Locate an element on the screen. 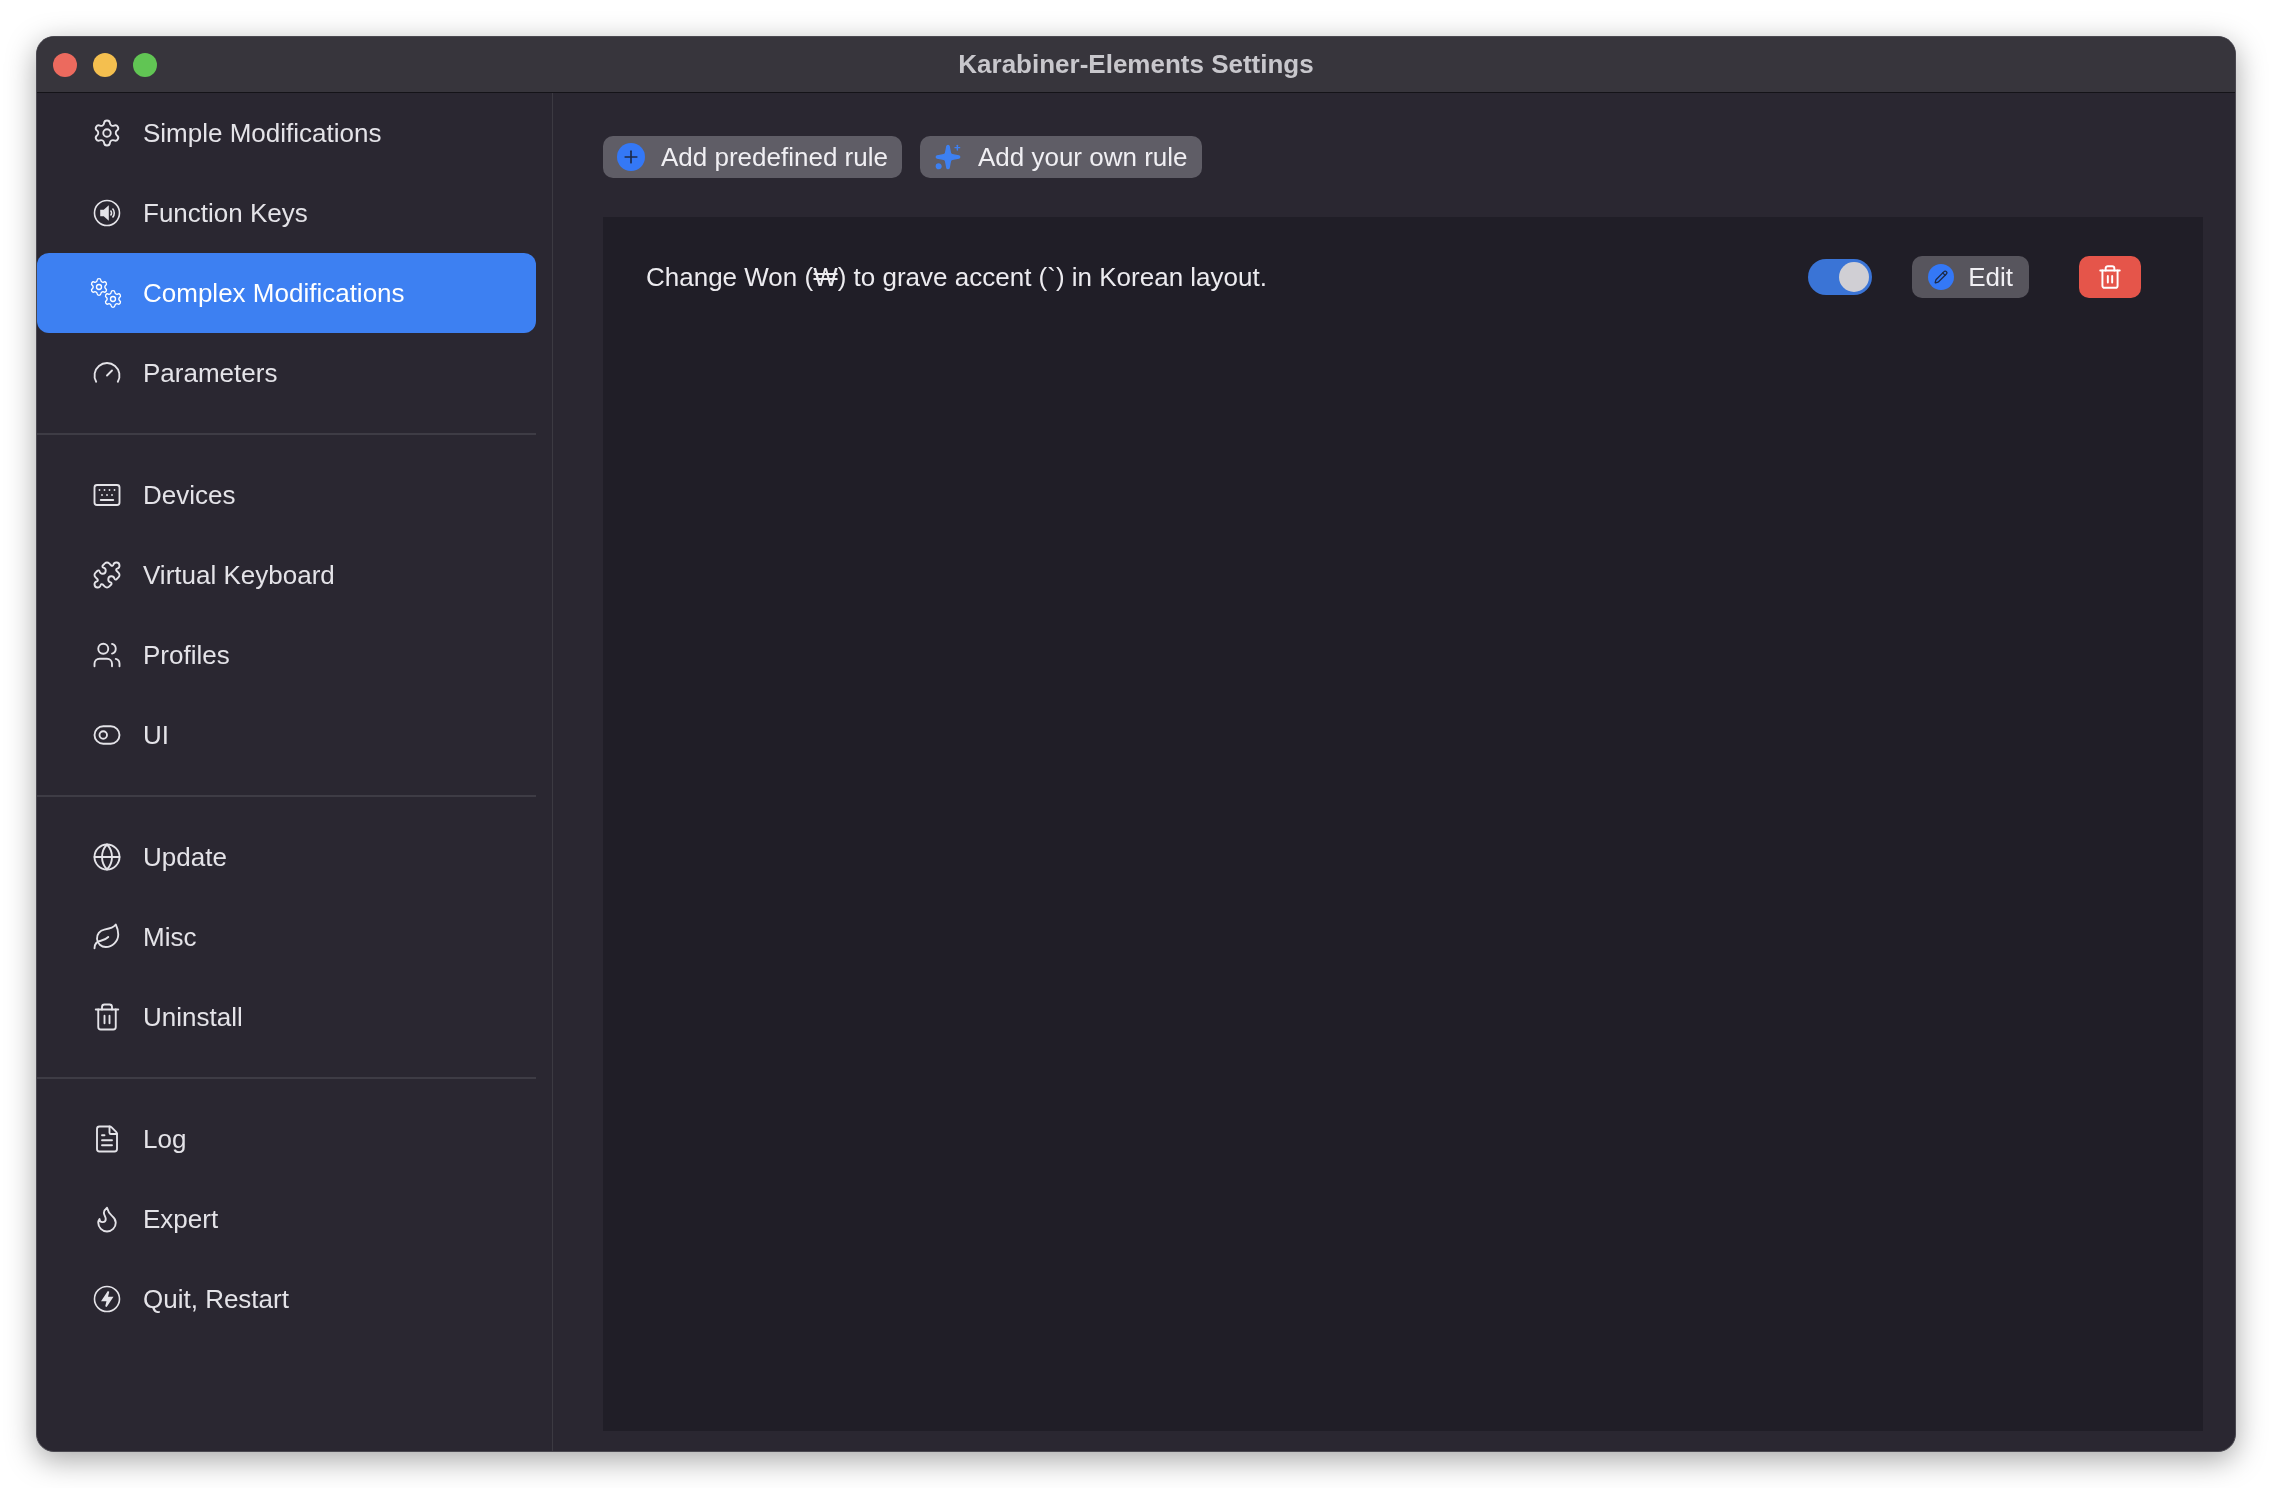 The height and width of the screenshot is (1488, 2272). add-own-rule-button: Add your own rule is located at coordinates (1060, 157).